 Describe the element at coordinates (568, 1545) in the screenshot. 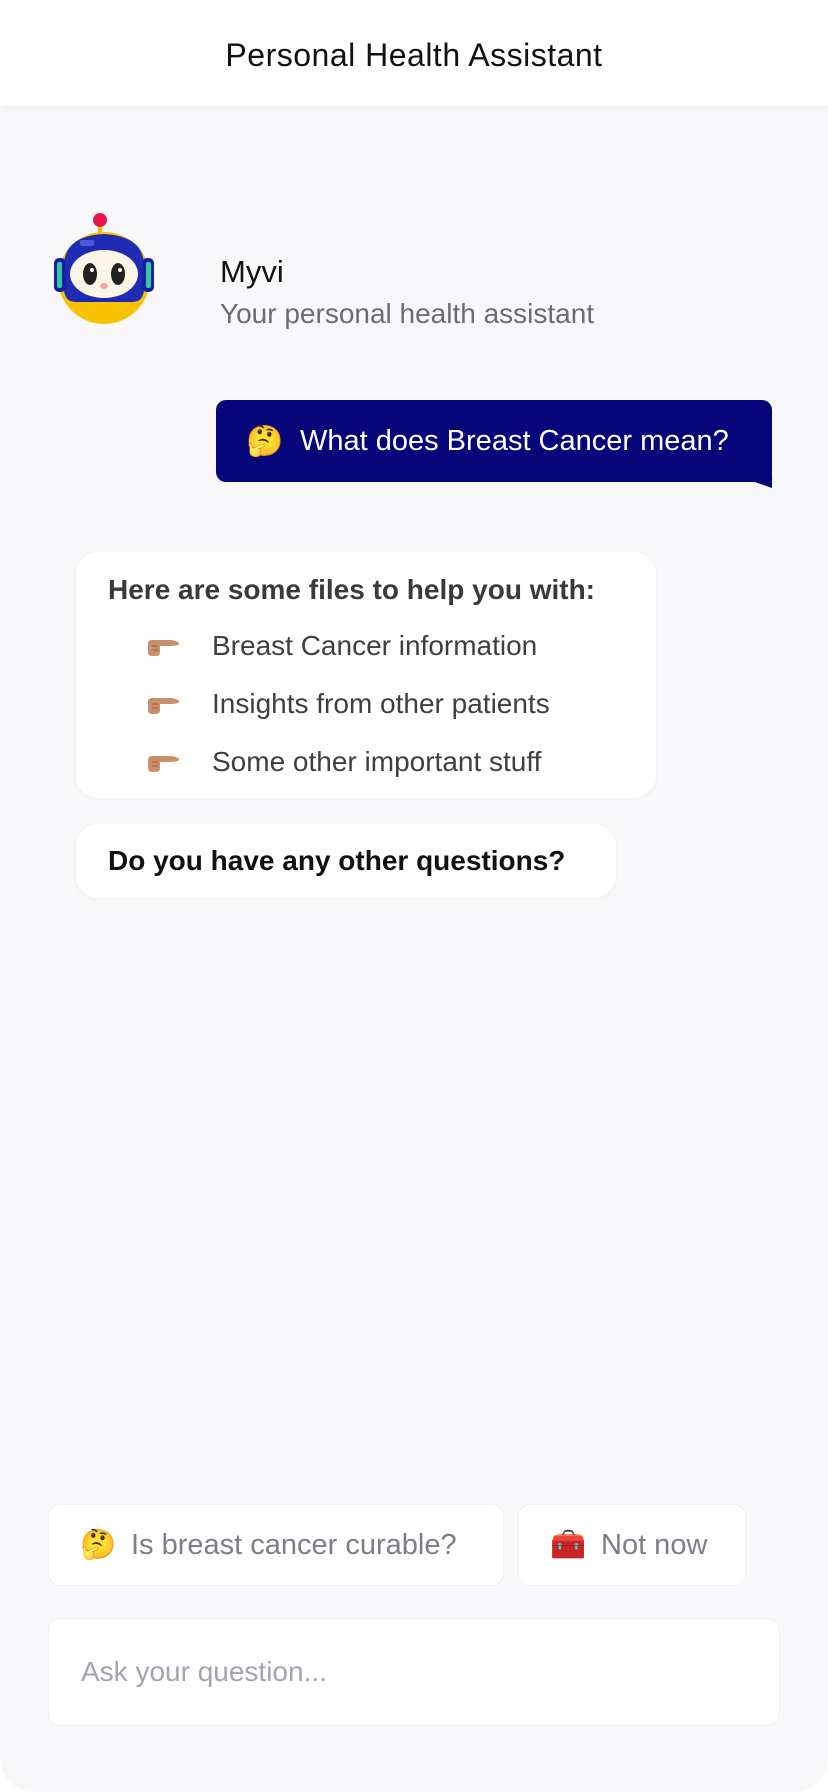

I see `toolbox-icon: 🧰` at that location.